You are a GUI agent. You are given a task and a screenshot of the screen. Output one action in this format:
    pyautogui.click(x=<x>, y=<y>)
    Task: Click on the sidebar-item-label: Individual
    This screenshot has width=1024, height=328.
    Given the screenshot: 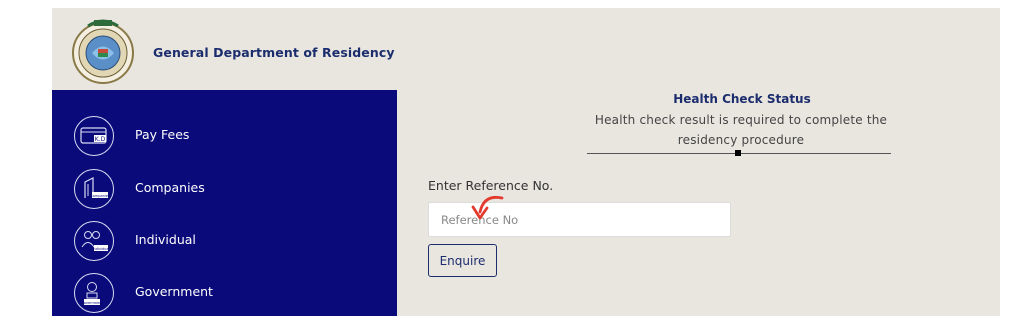 What is the action you would take?
    pyautogui.click(x=165, y=239)
    